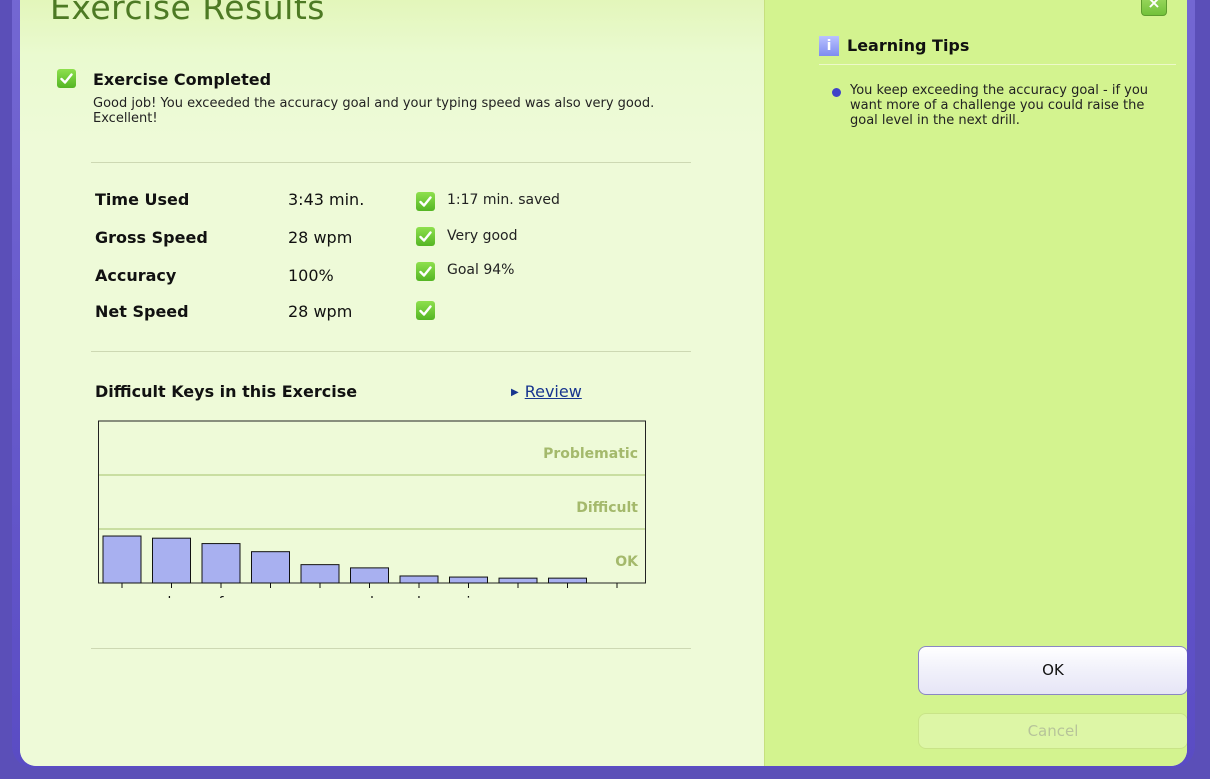  I want to click on bar-l, so click(419, 579).